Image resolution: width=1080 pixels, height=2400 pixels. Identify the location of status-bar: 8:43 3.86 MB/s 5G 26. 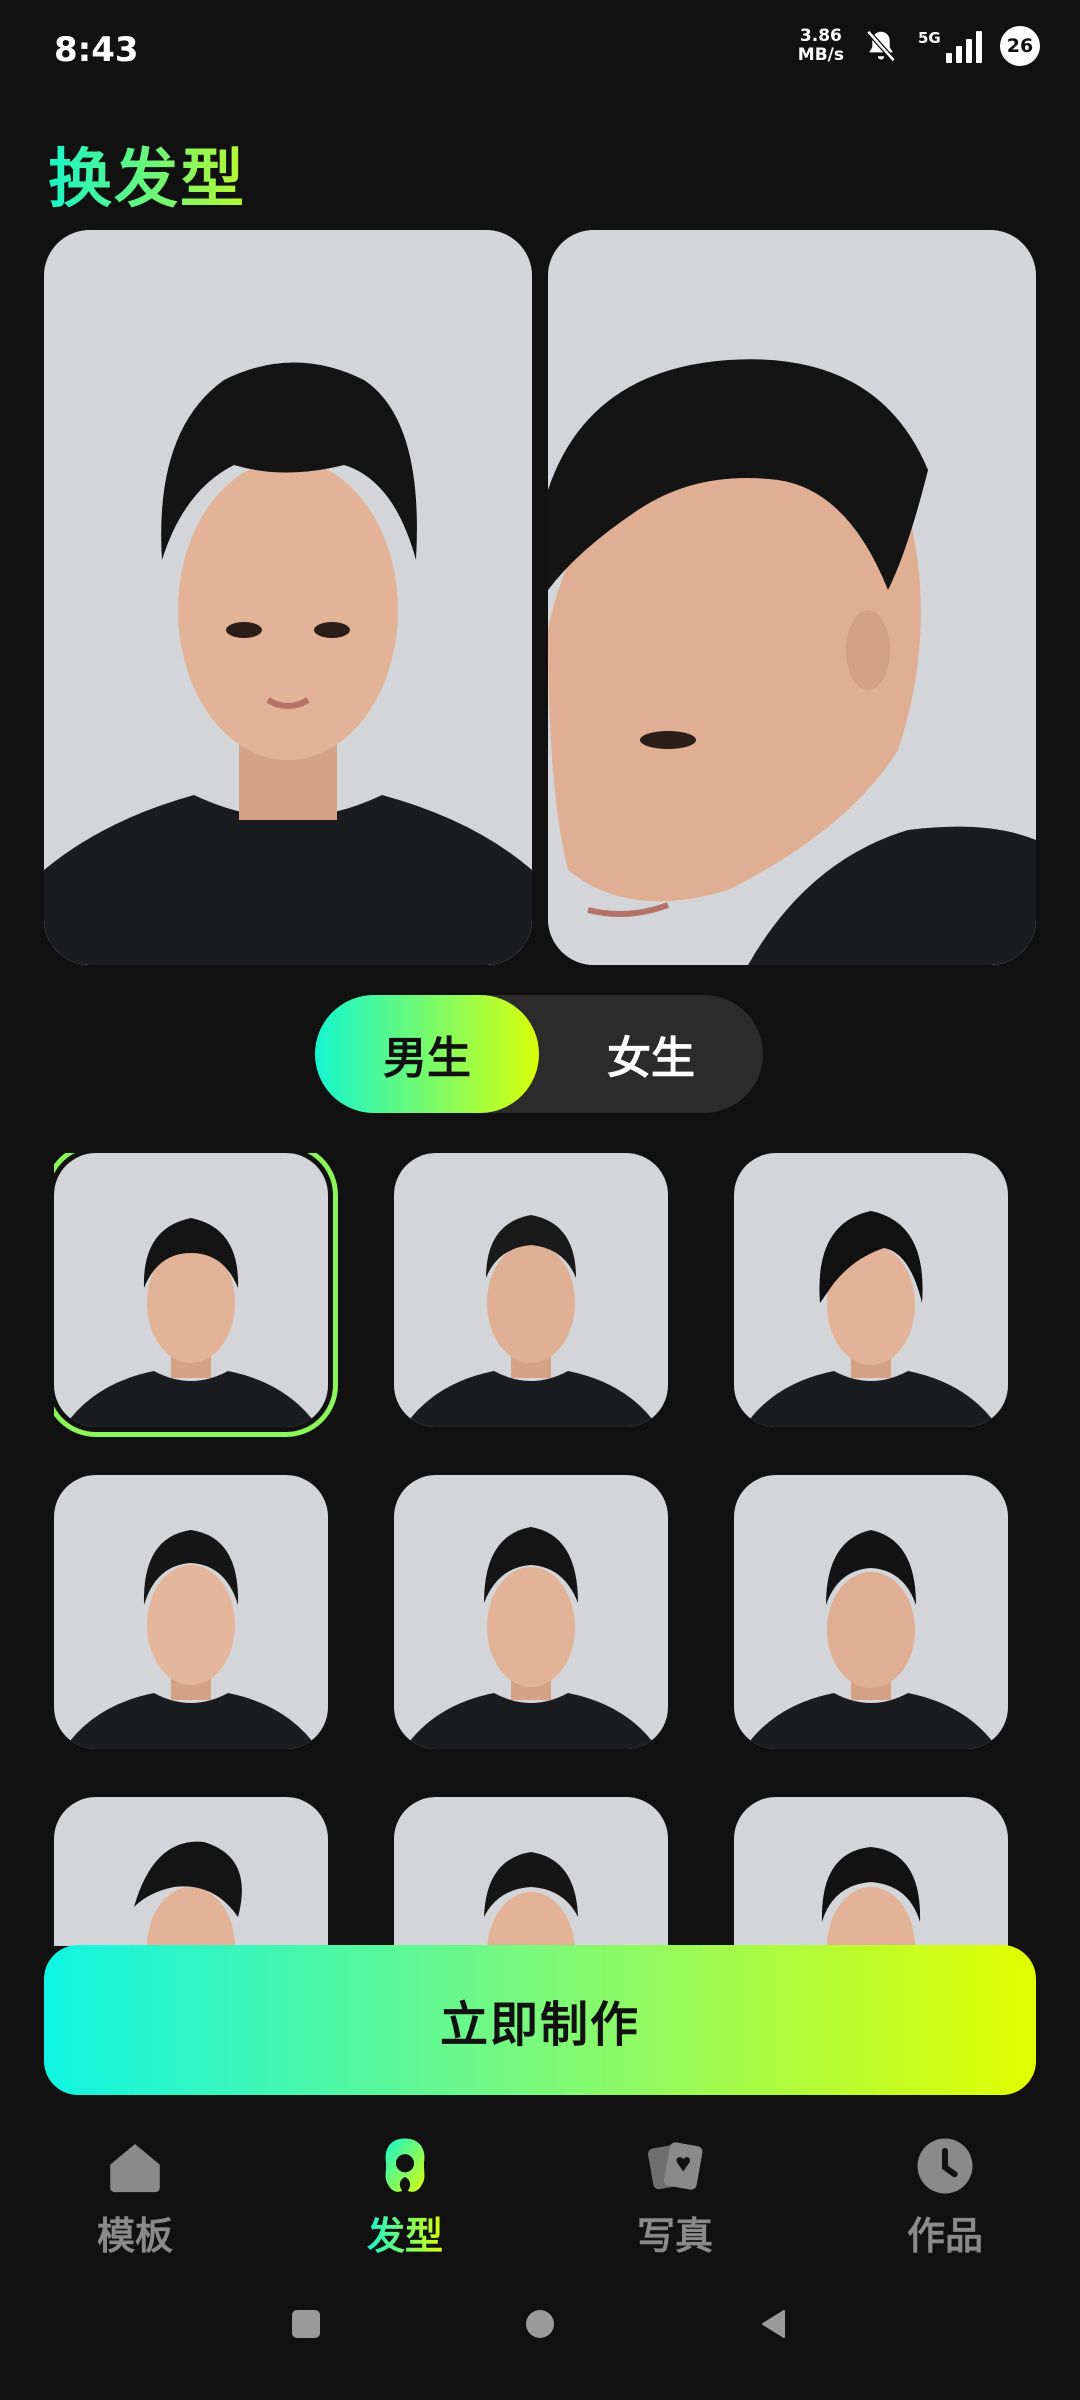
(540, 50).